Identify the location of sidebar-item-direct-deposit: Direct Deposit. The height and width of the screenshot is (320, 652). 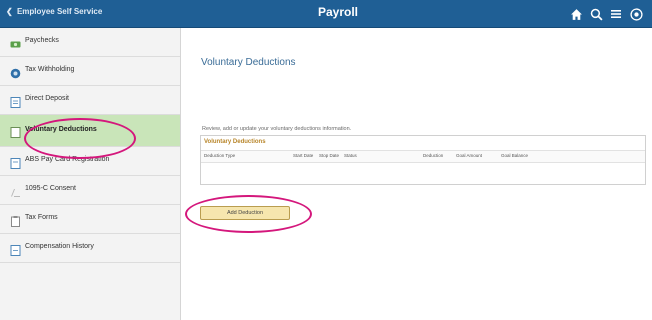
(90, 100).